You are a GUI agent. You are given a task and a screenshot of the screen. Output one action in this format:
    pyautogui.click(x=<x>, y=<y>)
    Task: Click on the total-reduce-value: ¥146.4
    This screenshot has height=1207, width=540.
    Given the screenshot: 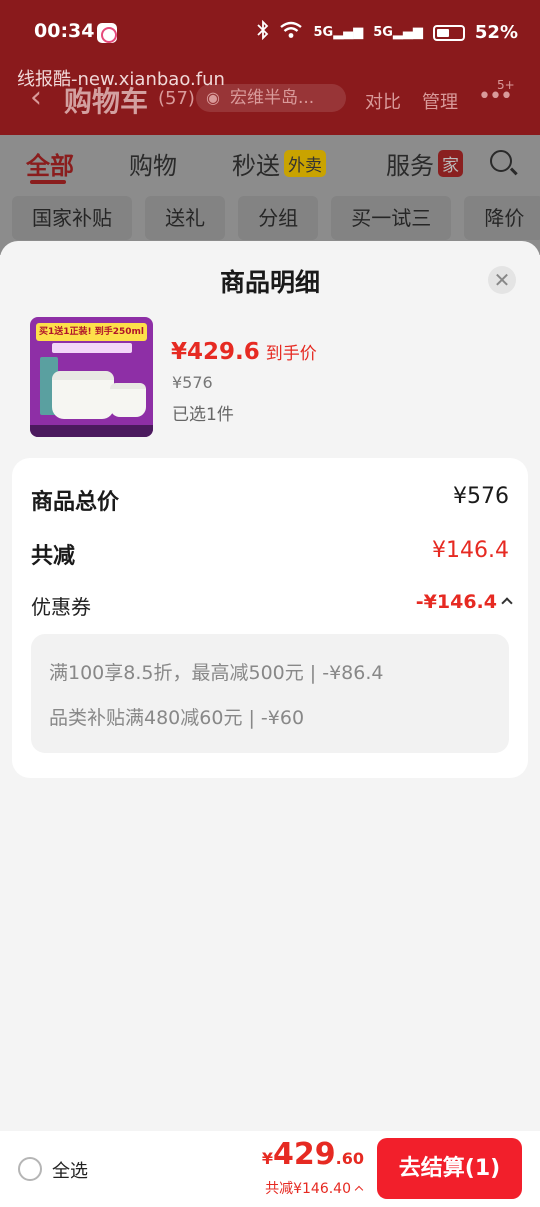 What is the action you would take?
    pyautogui.click(x=470, y=550)
    